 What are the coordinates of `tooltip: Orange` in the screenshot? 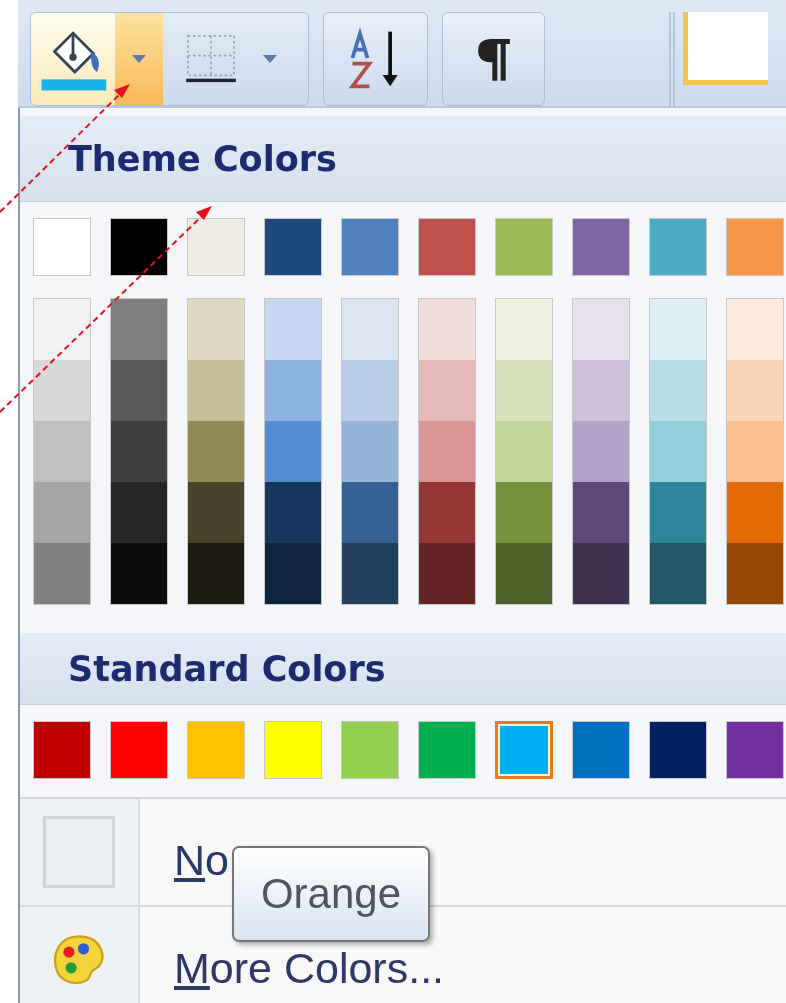 It's located at (331, 894).